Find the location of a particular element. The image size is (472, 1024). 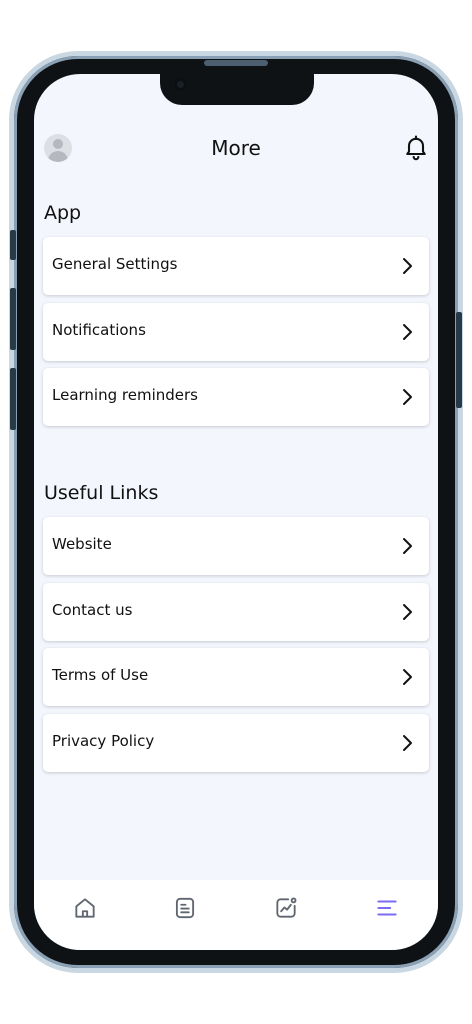

menu-item-label: General Settings is located at coordinates (115, 264).